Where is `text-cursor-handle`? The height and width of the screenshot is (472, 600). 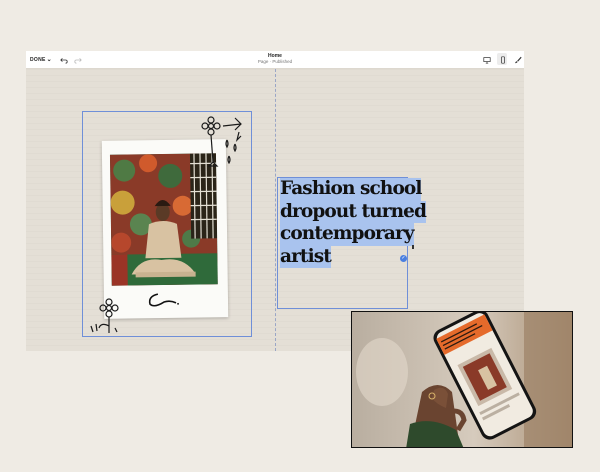
text-cursor-handle is located at coordinates (413, 247).